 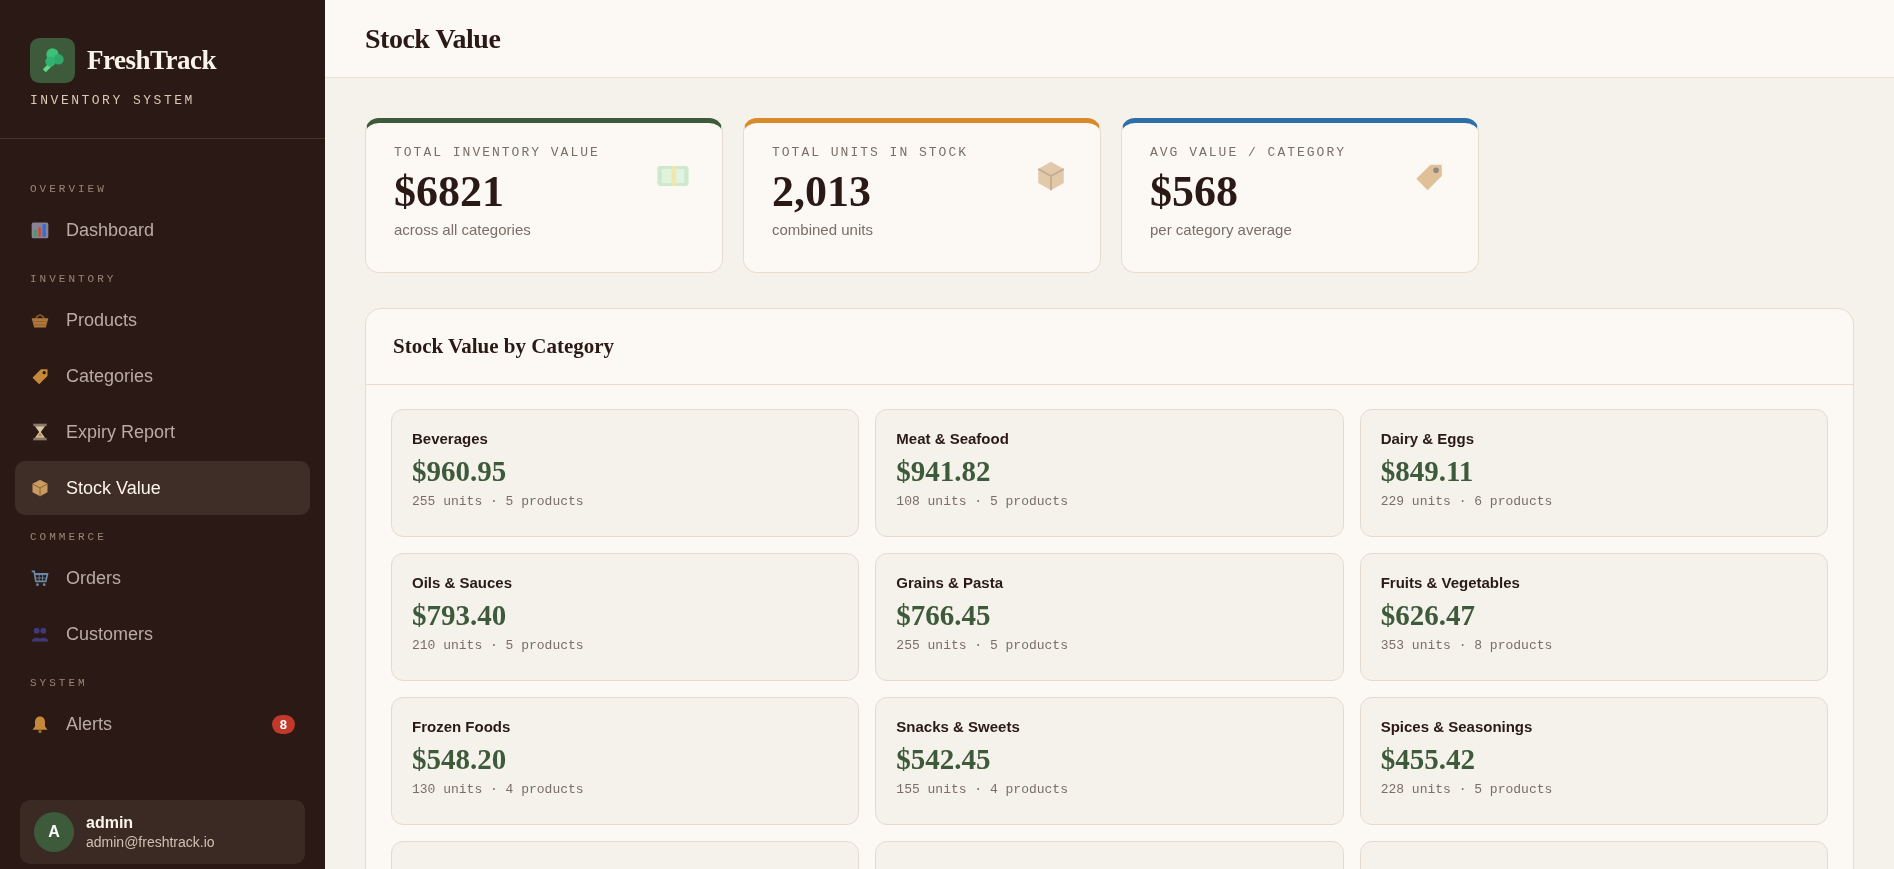 What do you see at coordinates (498, 645) in the screenshot?
I see `category-meta: 210 units · 5 products` at bounding box center [498, 645].